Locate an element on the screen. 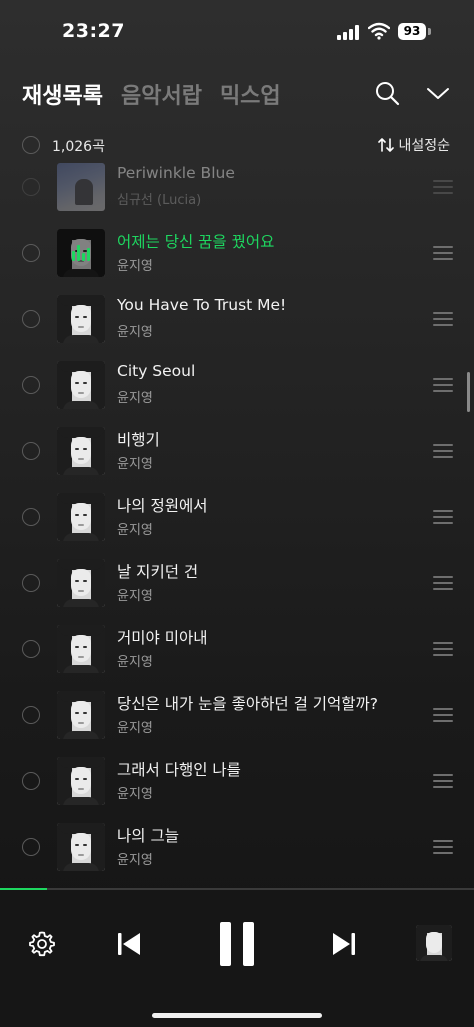  cellular-signal-icon is located at coordinates (349, 32).